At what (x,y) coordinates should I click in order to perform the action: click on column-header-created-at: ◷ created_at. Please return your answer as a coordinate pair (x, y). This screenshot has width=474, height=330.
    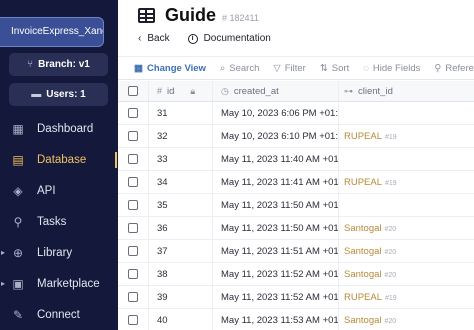
    Looking at the image, I should click on (275, 91).